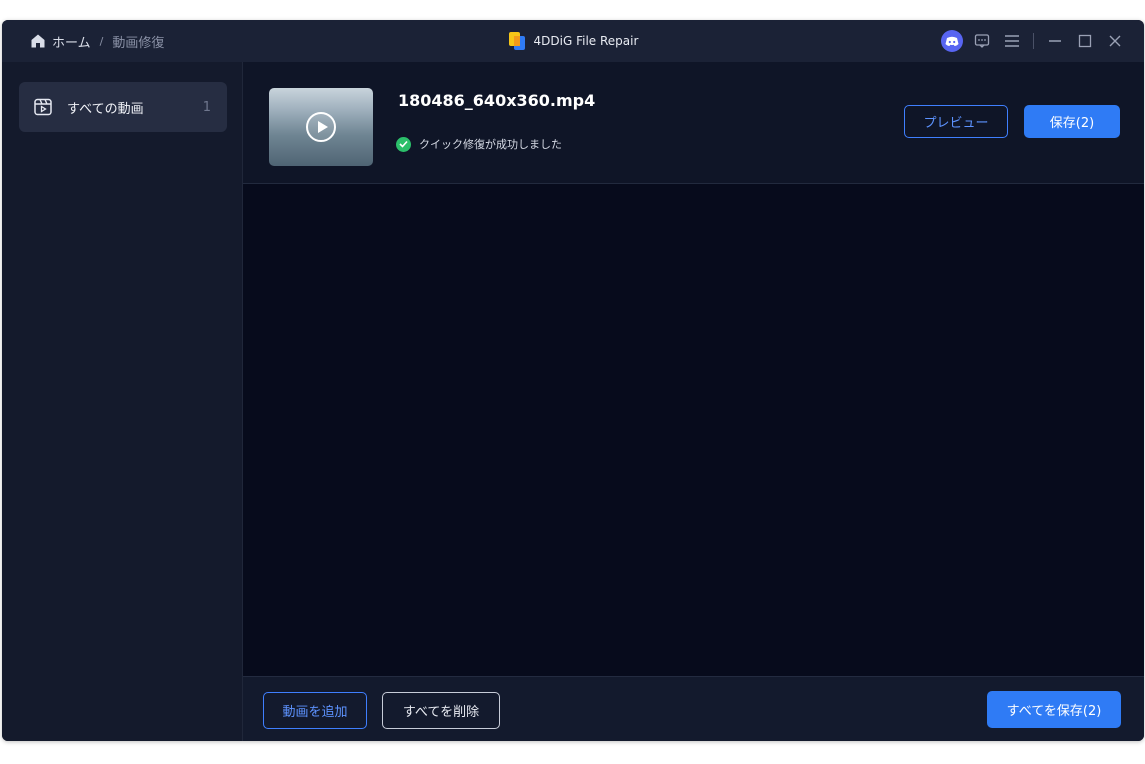 Image resolution: width=1145 pixels, height=764 pixels. I want to click on title-bar: ホーム / 動画修復 4DDiG File Repair, so click(573, 41).